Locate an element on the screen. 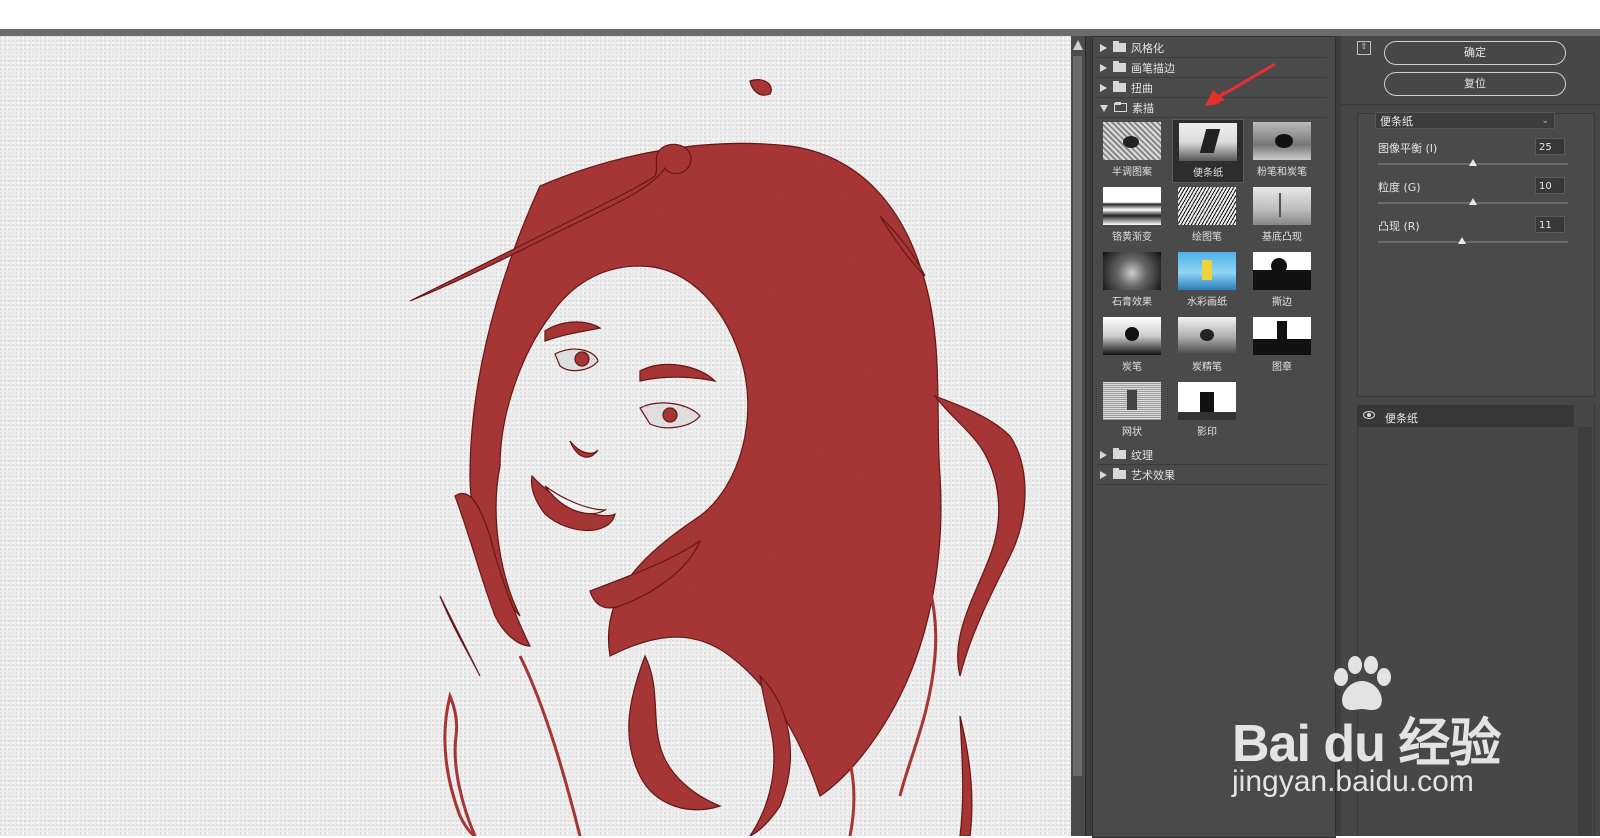 The height and width of the screenshot is (838, 1600). filter-thumb-torn-edges: 撕边 is located at coordinates (1282, 280).